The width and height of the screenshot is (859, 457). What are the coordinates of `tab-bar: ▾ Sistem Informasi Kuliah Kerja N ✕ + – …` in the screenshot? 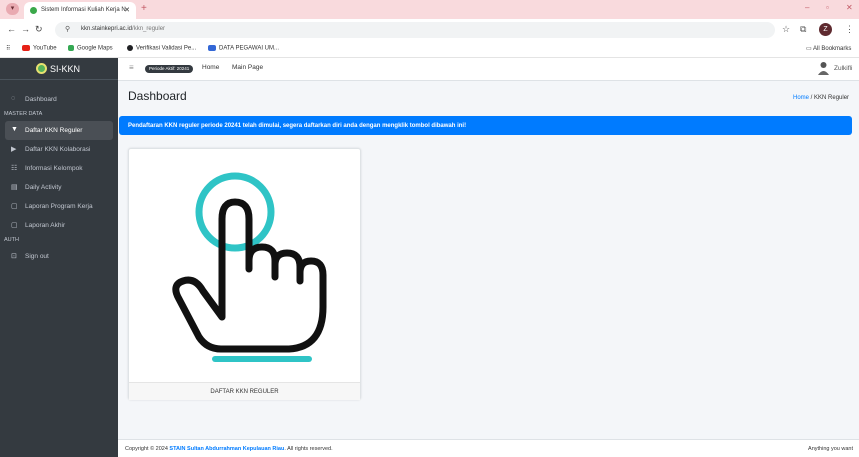 It's located at (429, 9).